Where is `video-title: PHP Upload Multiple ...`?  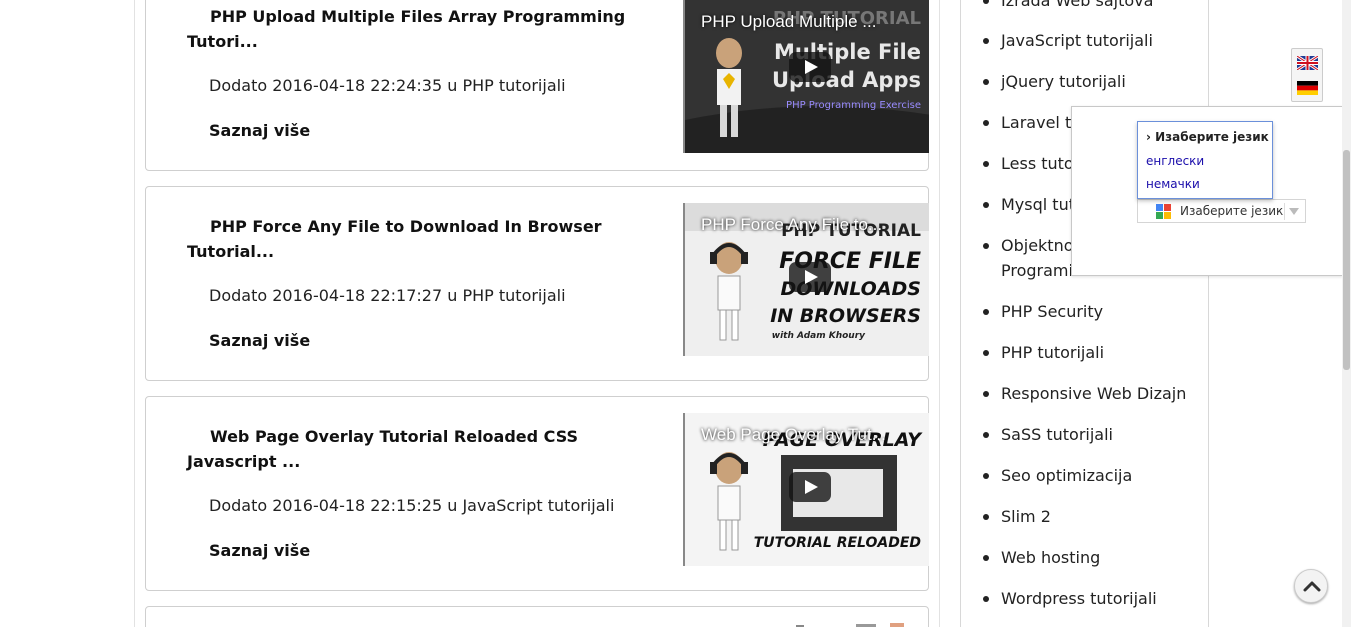
video-title: PHP Upload Multiple ... is located at coordinates (789, 21).